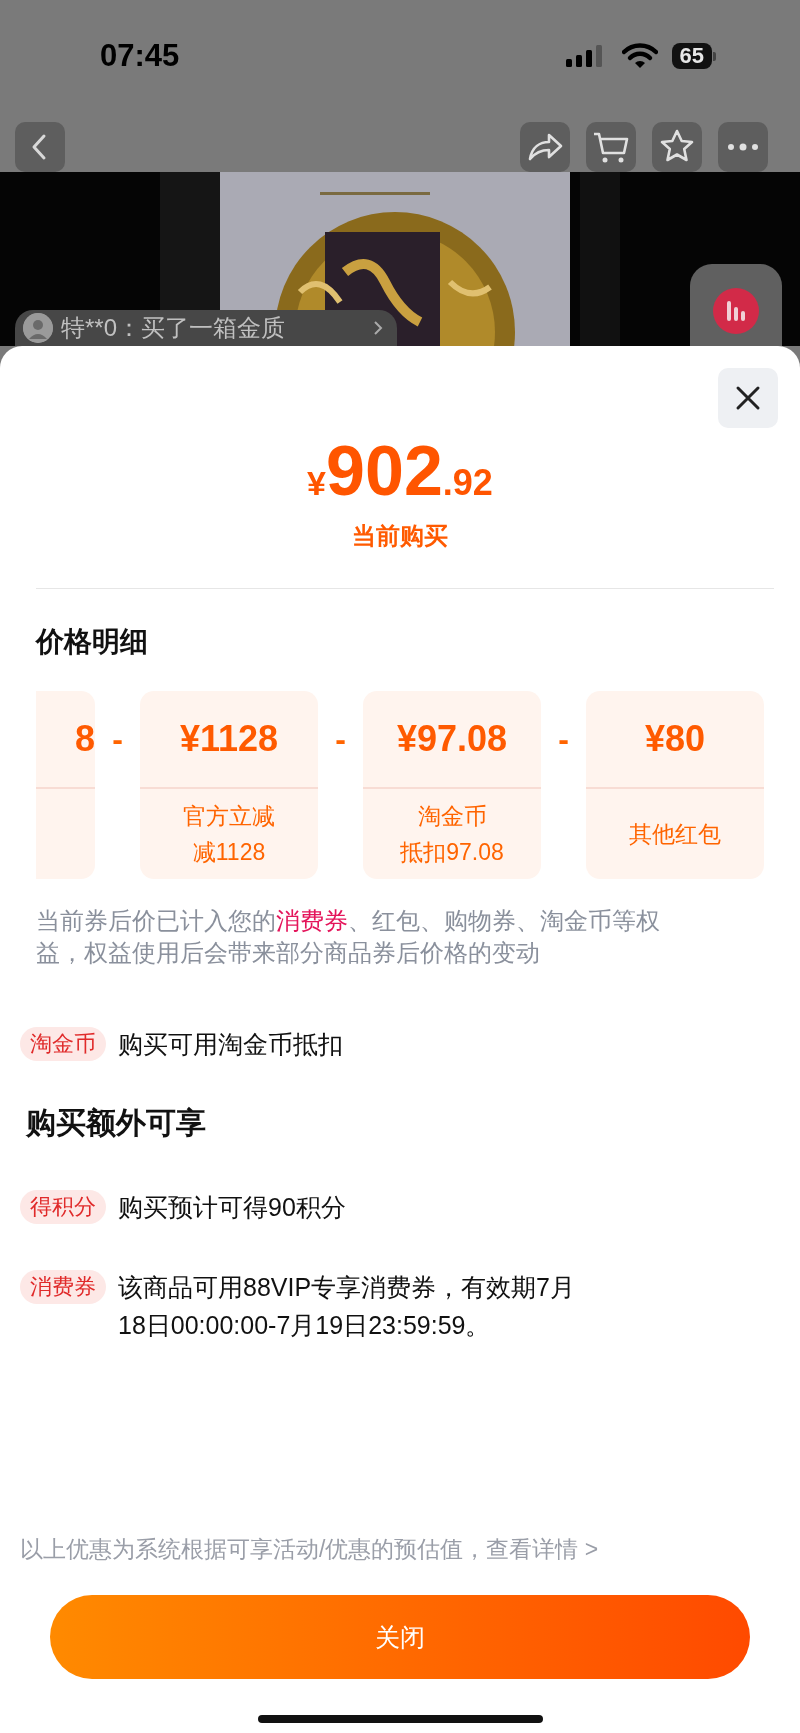  I want to click on card-label: 官方立减 减1128, so click(229, 834).